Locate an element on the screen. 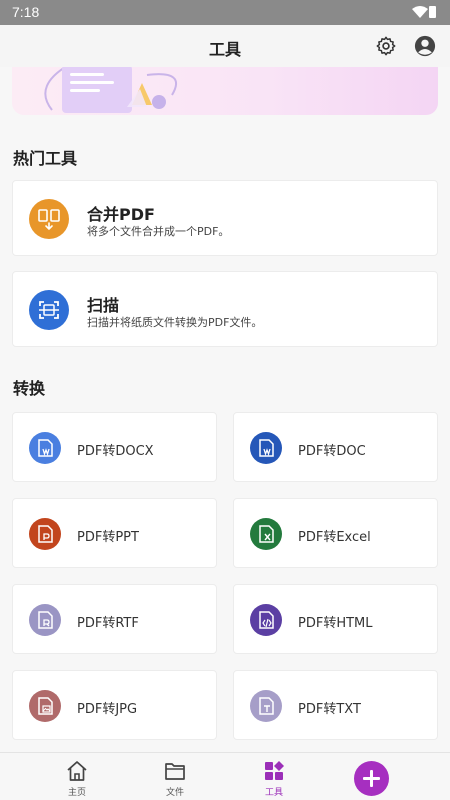  tool-name: PDF转HTML is located at coordinates (335, 623).